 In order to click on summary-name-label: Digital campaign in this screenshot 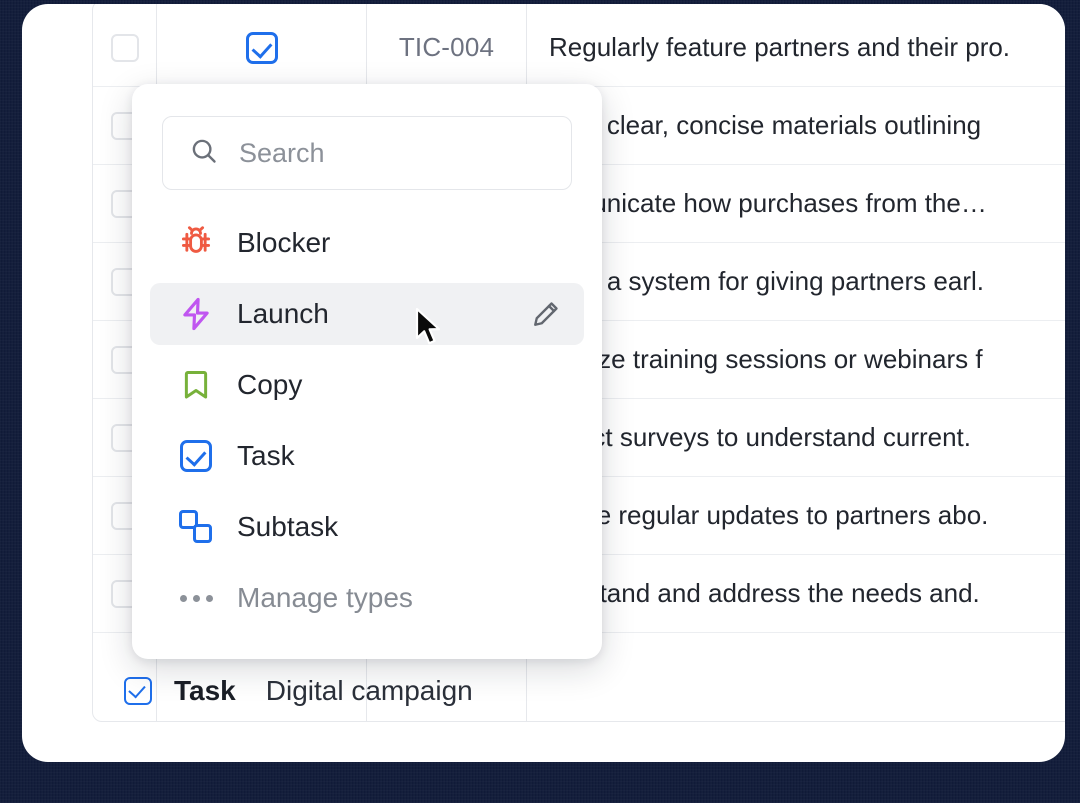, I will do `click(369, 690)`.